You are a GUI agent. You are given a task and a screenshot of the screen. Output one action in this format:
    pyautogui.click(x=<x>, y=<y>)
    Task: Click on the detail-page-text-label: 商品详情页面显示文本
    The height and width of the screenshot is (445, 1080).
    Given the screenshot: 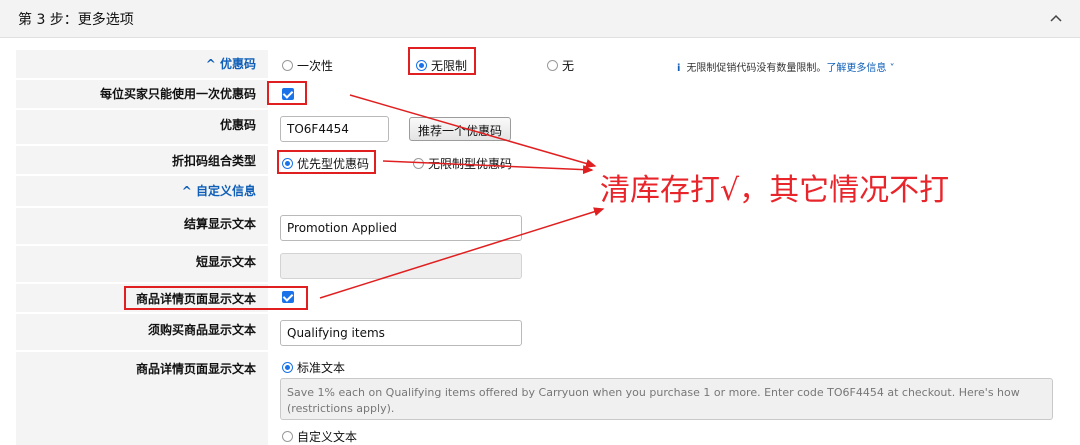 What is the action you would take?
    pyautogui.click(x=142, y=298)
    